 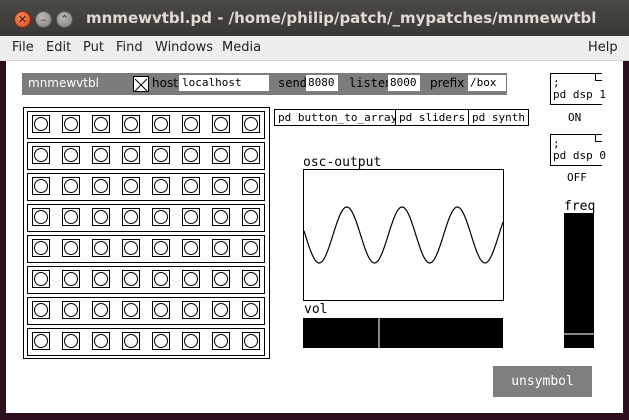 I want to click on dsp-on-message: ; pd dsp 1, so click(x=578, y=89).